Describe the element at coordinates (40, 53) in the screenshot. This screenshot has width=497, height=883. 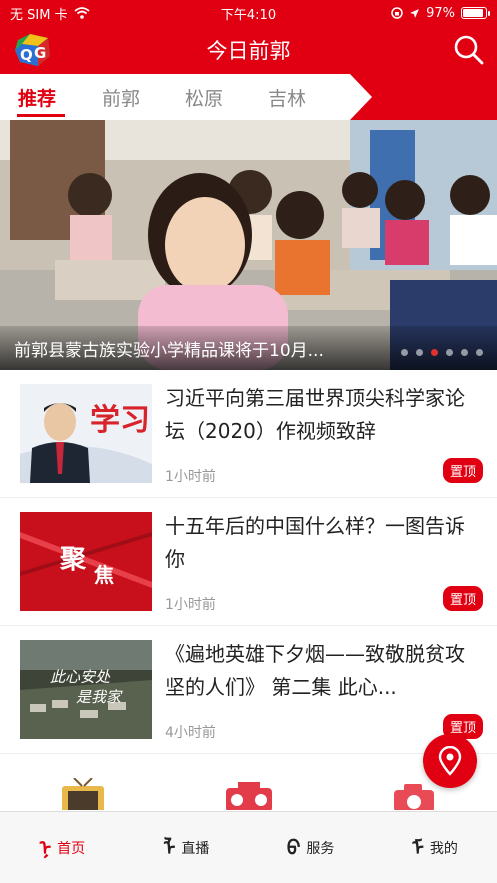
I see `svg-text: G` at that location.